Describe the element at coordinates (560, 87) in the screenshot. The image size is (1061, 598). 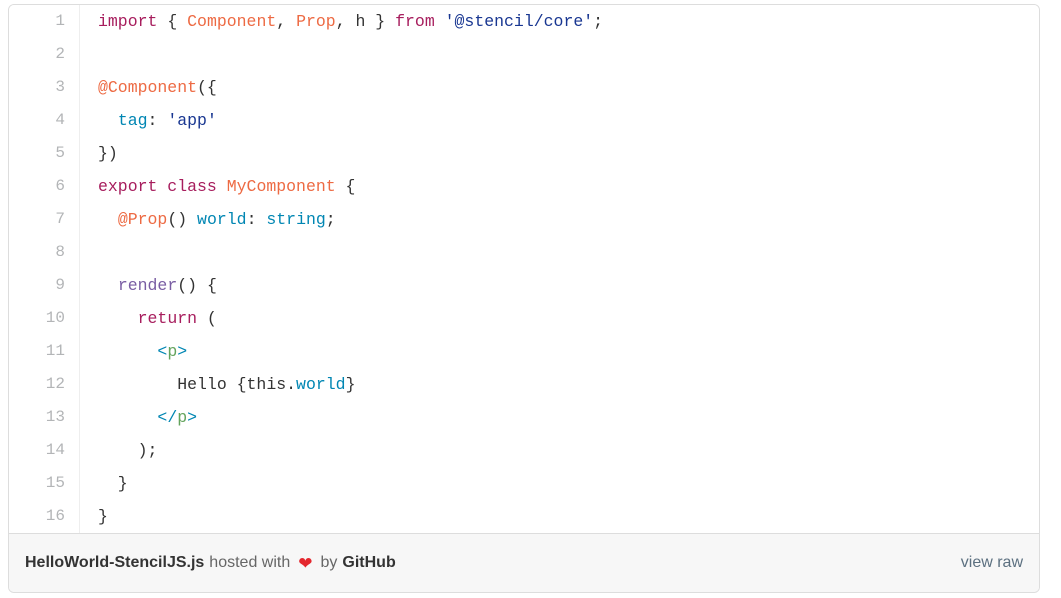
I see `line-content: @Component({` at that location.